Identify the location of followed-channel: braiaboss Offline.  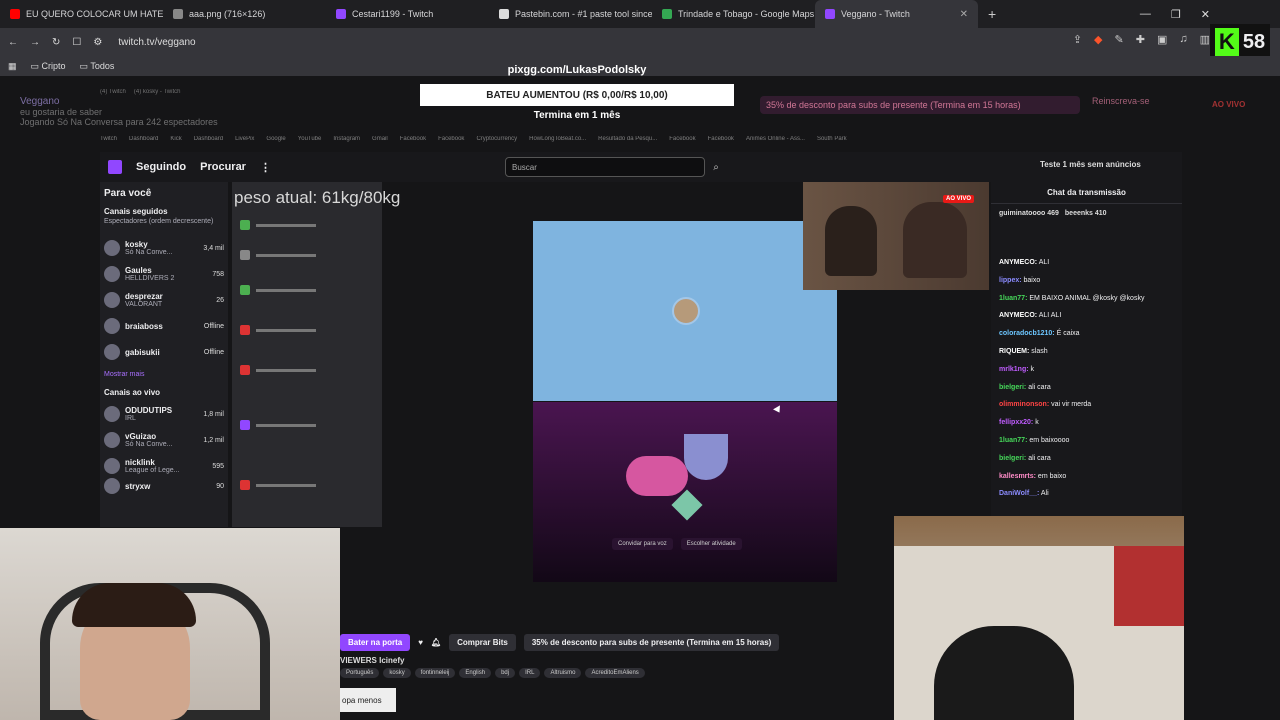
(164, 326).